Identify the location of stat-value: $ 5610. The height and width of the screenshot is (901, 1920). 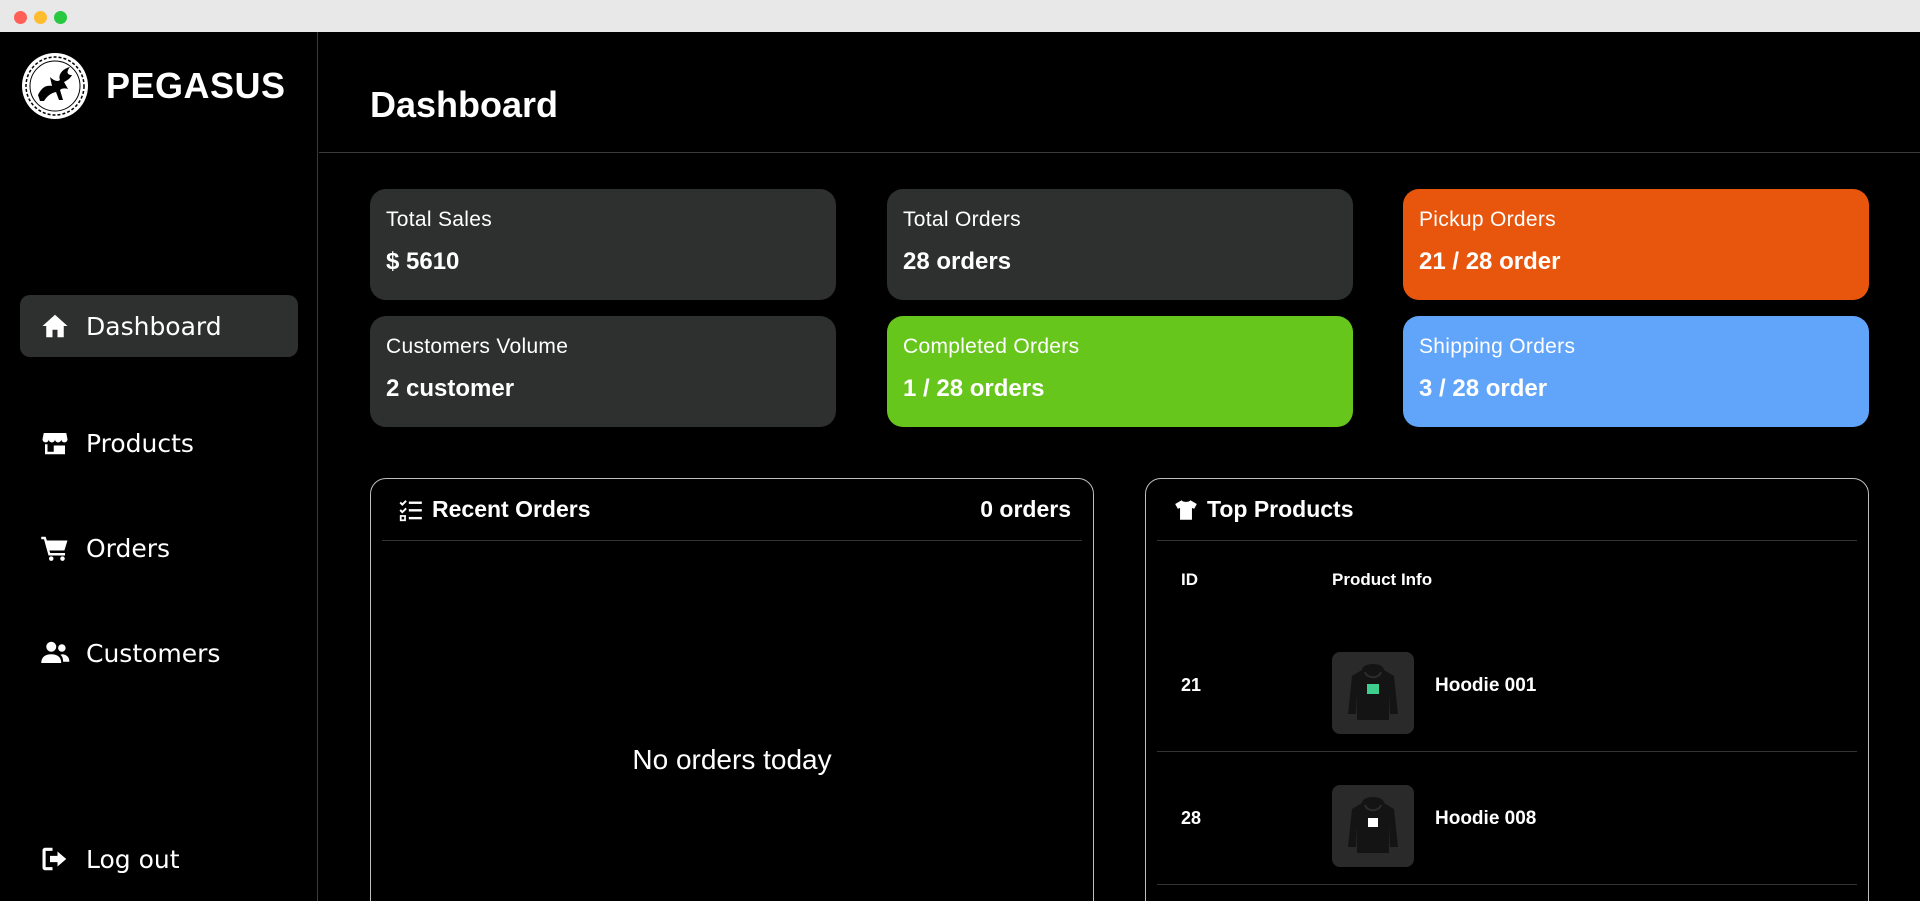
(423, 261).